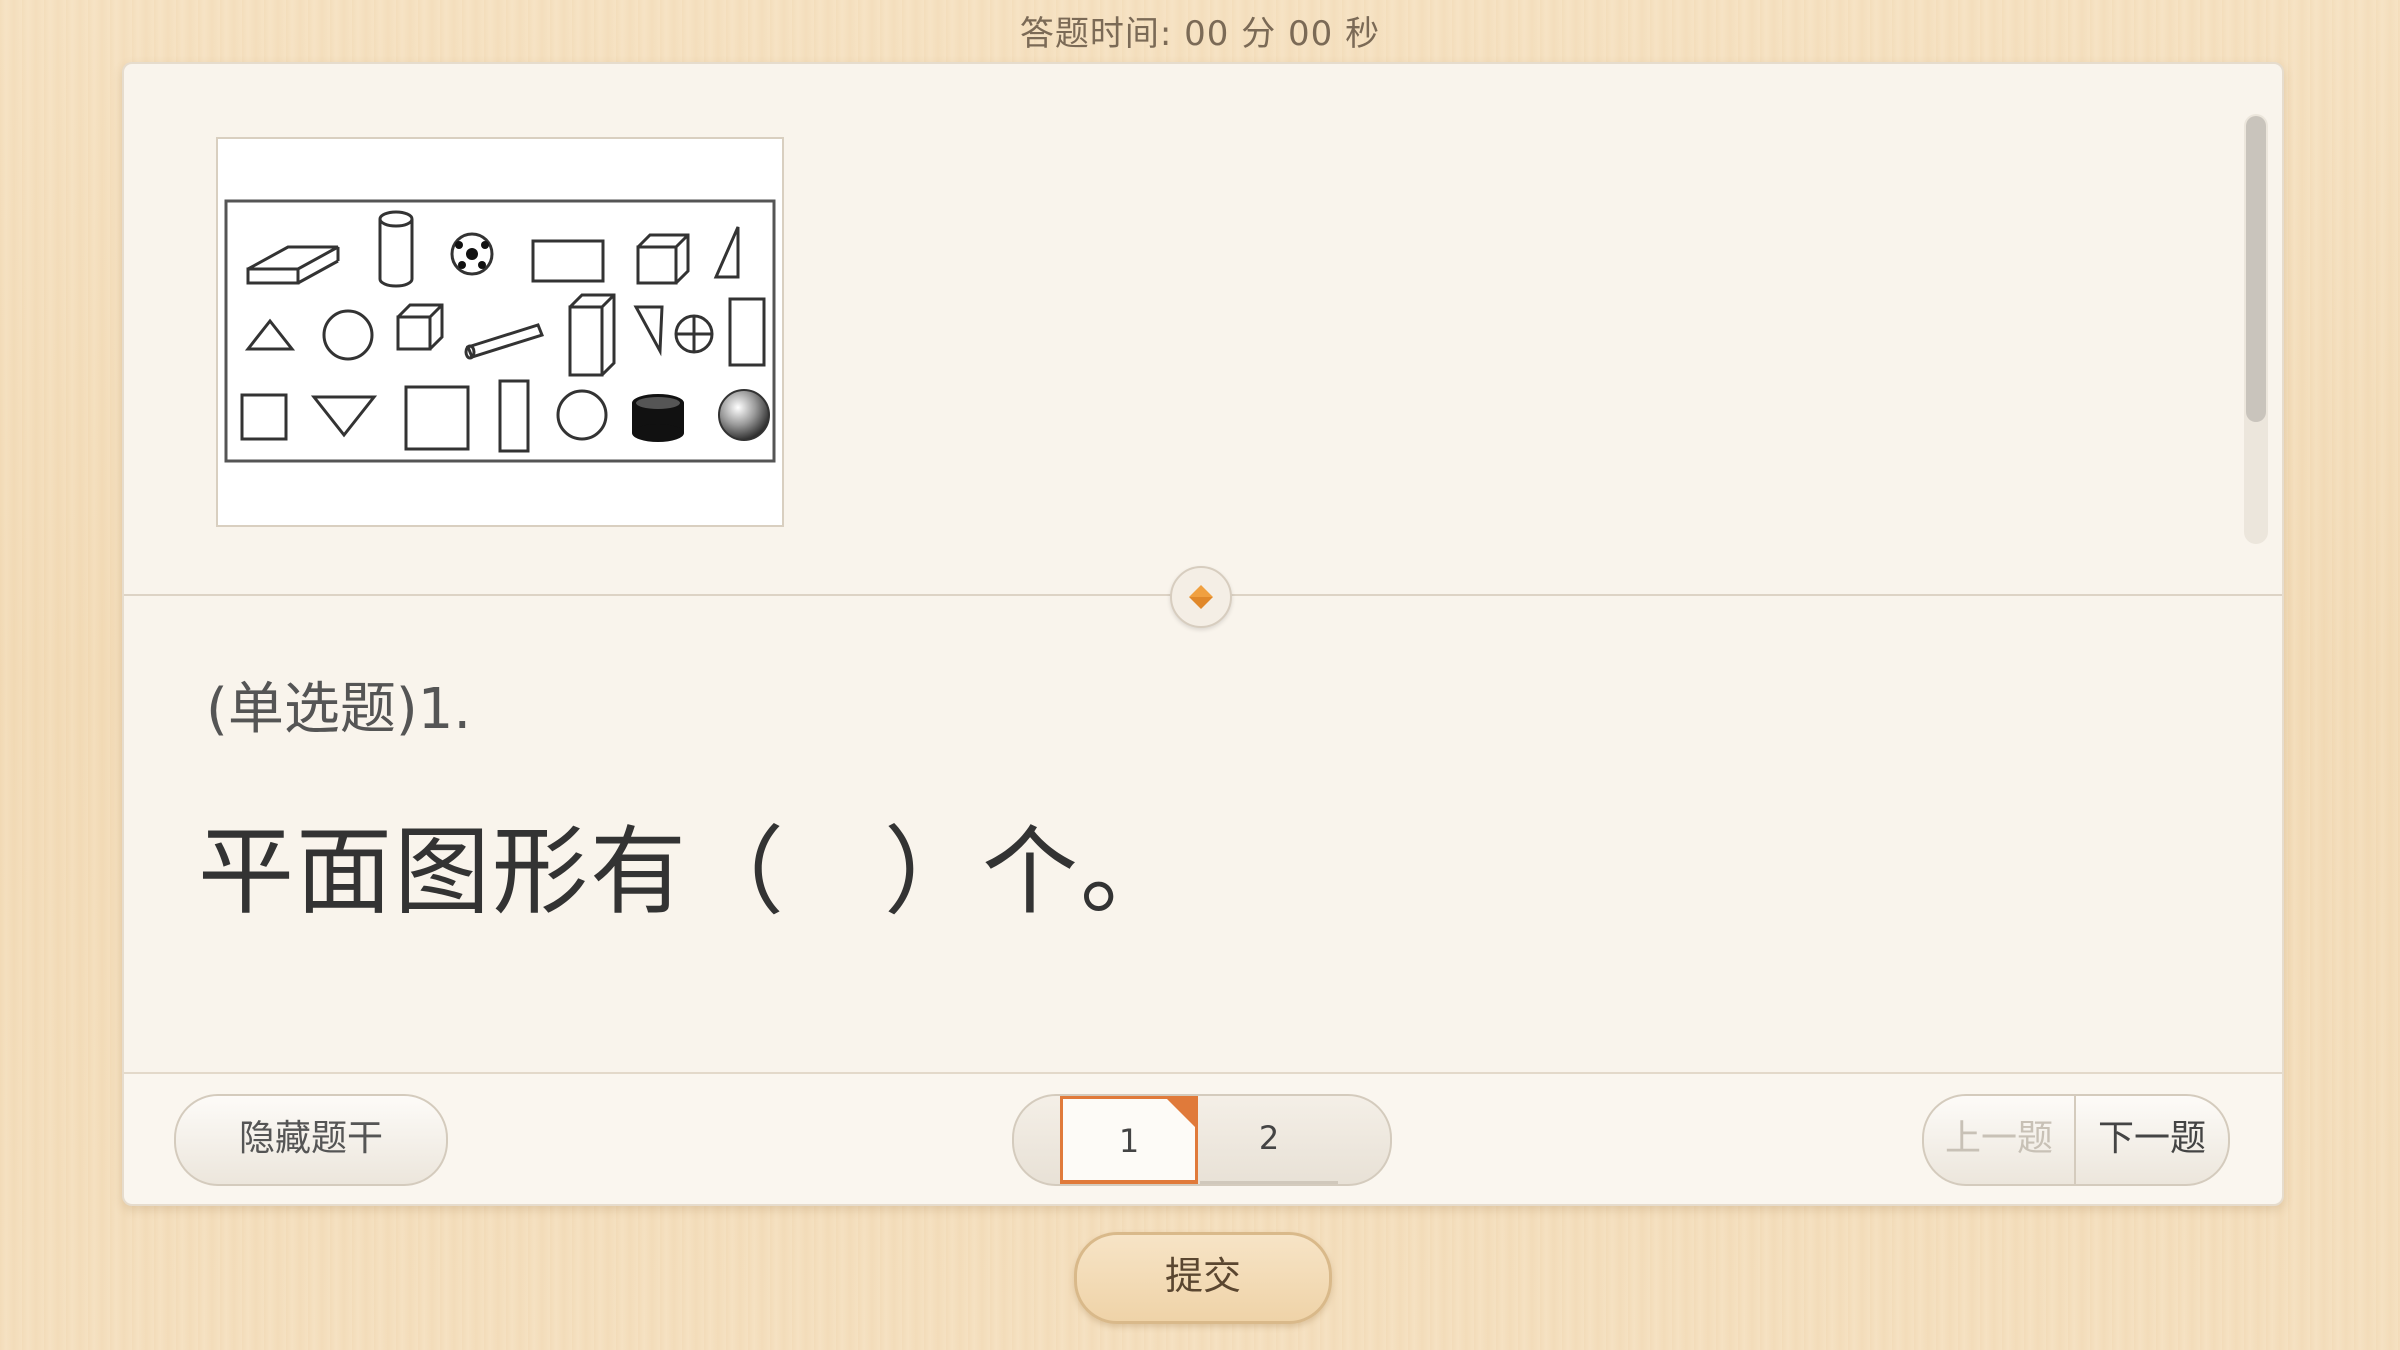 The width and height of the screenshot is (2400, 1350). What do you see at coordinates (1203, 1278) in the screenshot?
I see `submit-button: 提交` at bounding box center [1203, 1278].